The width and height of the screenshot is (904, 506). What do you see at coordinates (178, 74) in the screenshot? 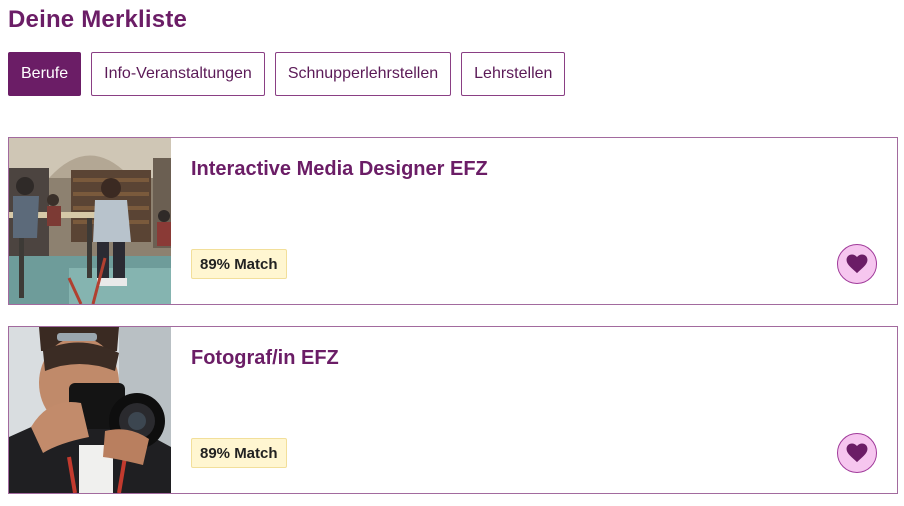
I see `tab-info-veranstaltungen: Info-Veranstaltungen` at bounding box center [178, 74].